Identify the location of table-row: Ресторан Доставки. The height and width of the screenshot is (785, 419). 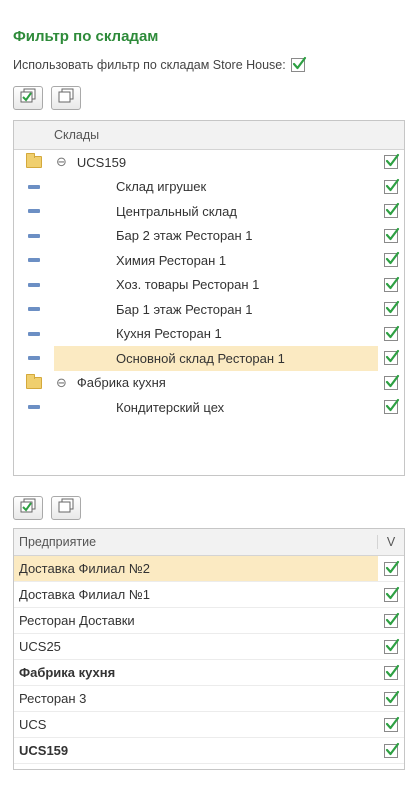
(209, 621).